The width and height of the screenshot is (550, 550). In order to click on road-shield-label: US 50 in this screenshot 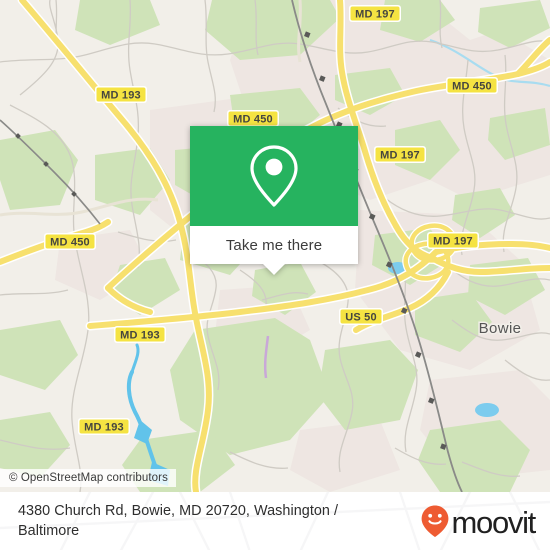, I will do `click(361, 318)`.